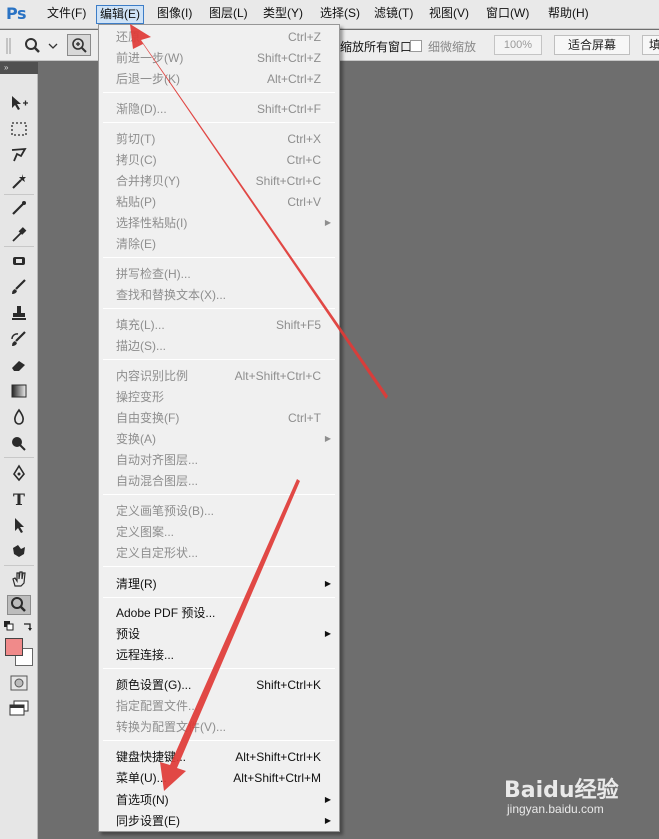 The height and width of the screenshot is (839, 659). Describe the element at coordinates (33, 46) in the screenshot. I see `zoom-preset-icon` at that location.